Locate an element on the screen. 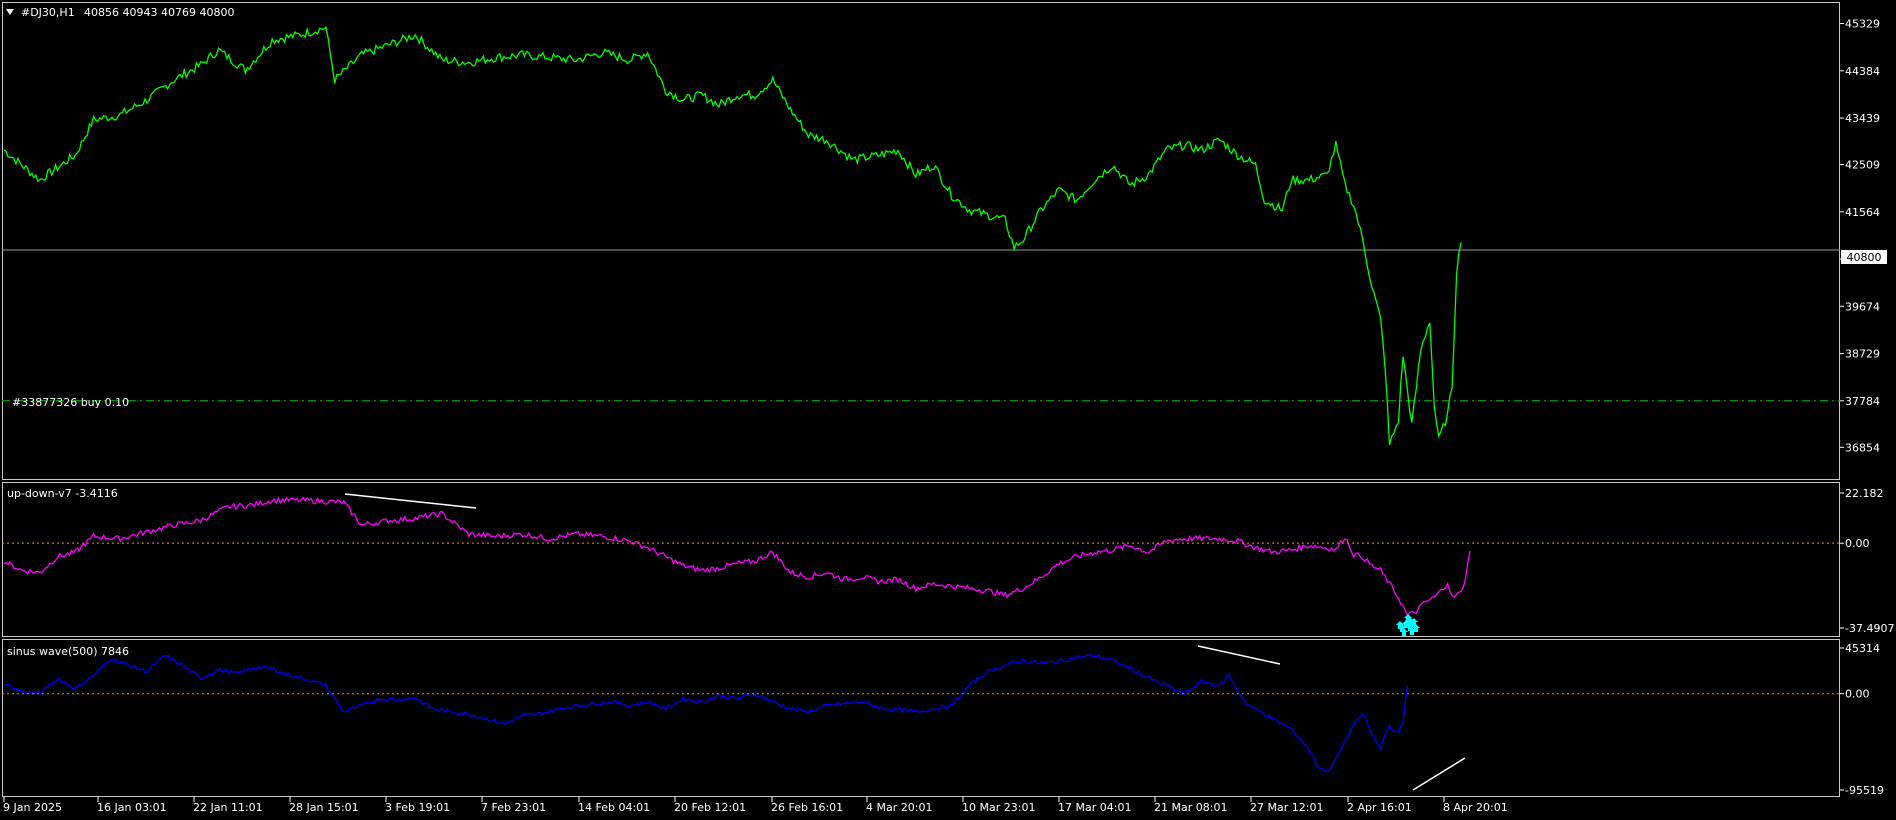 This screenshot has width=1896, height=820. x-tick-label: 16 Jan 03:01 is located at coordinates (132, 807).